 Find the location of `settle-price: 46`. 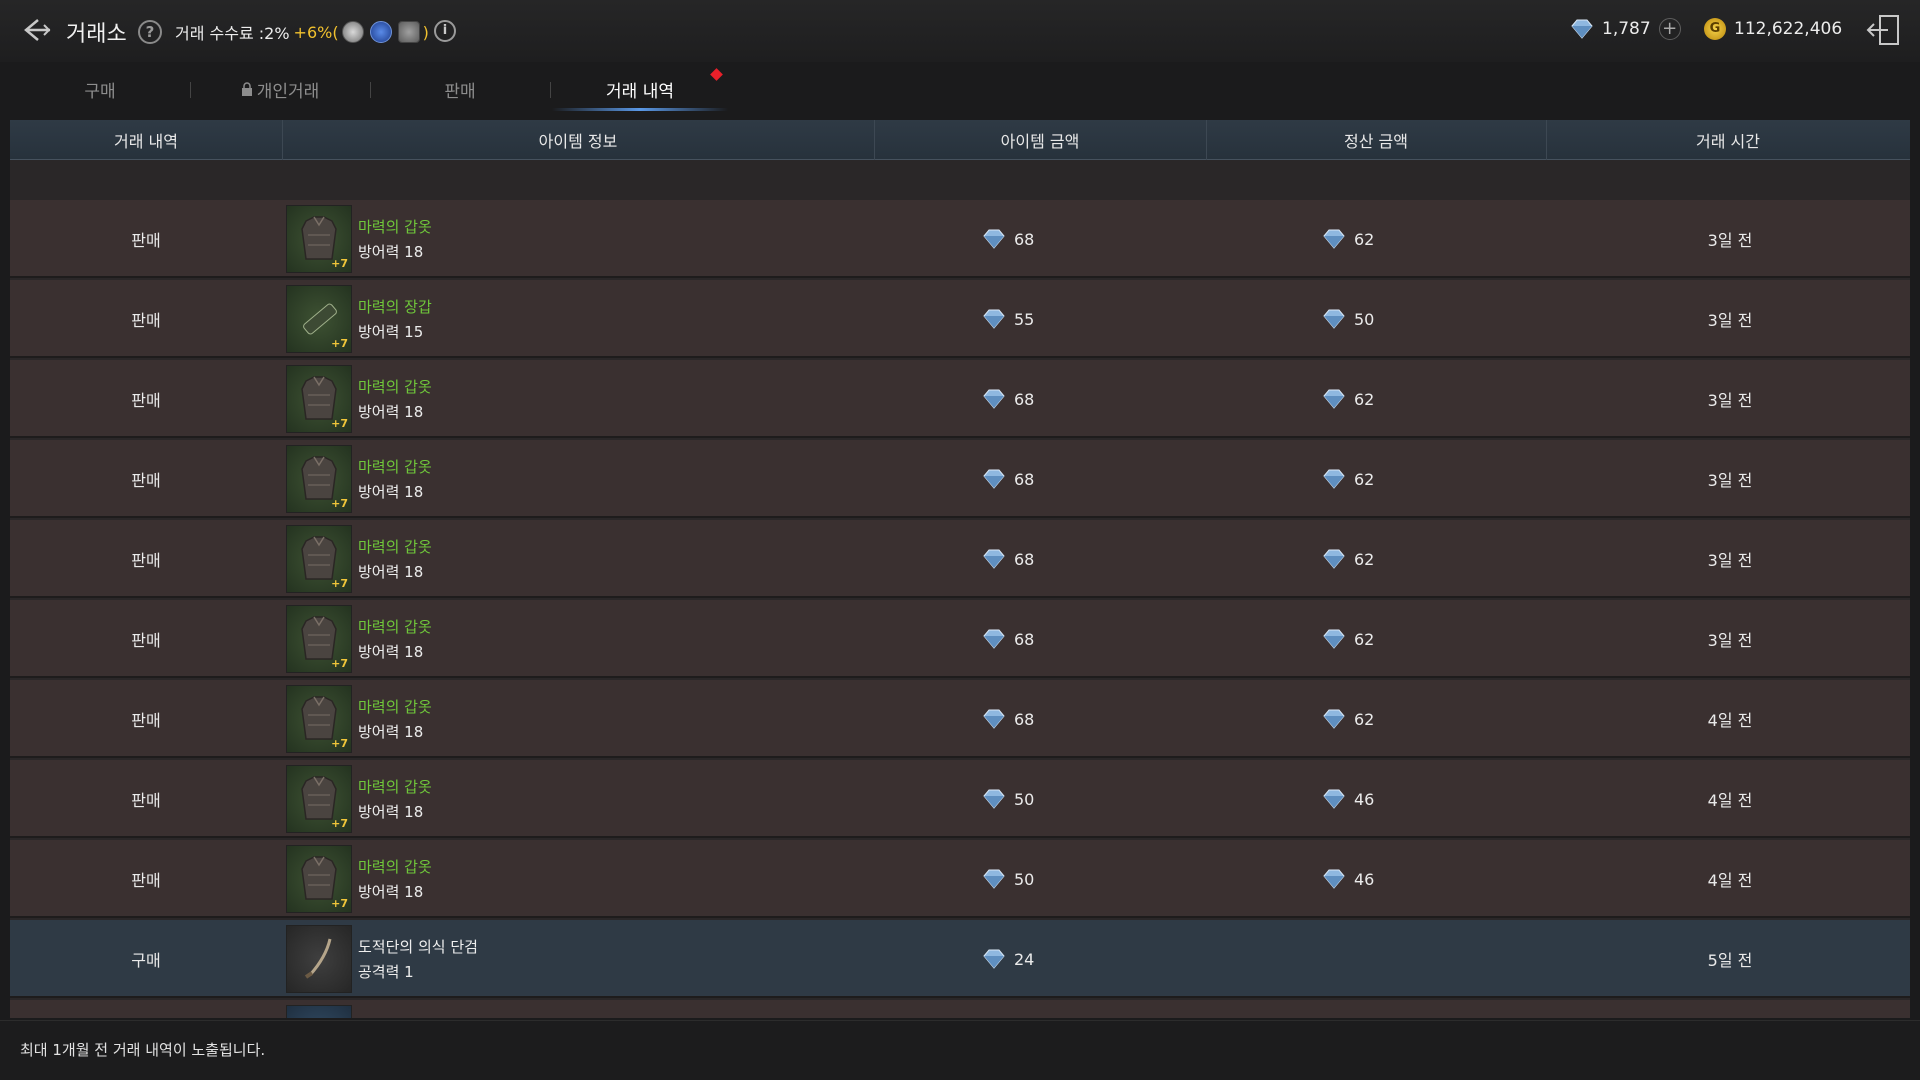

settle-price: 46 is located at coordinates (1420, 799).